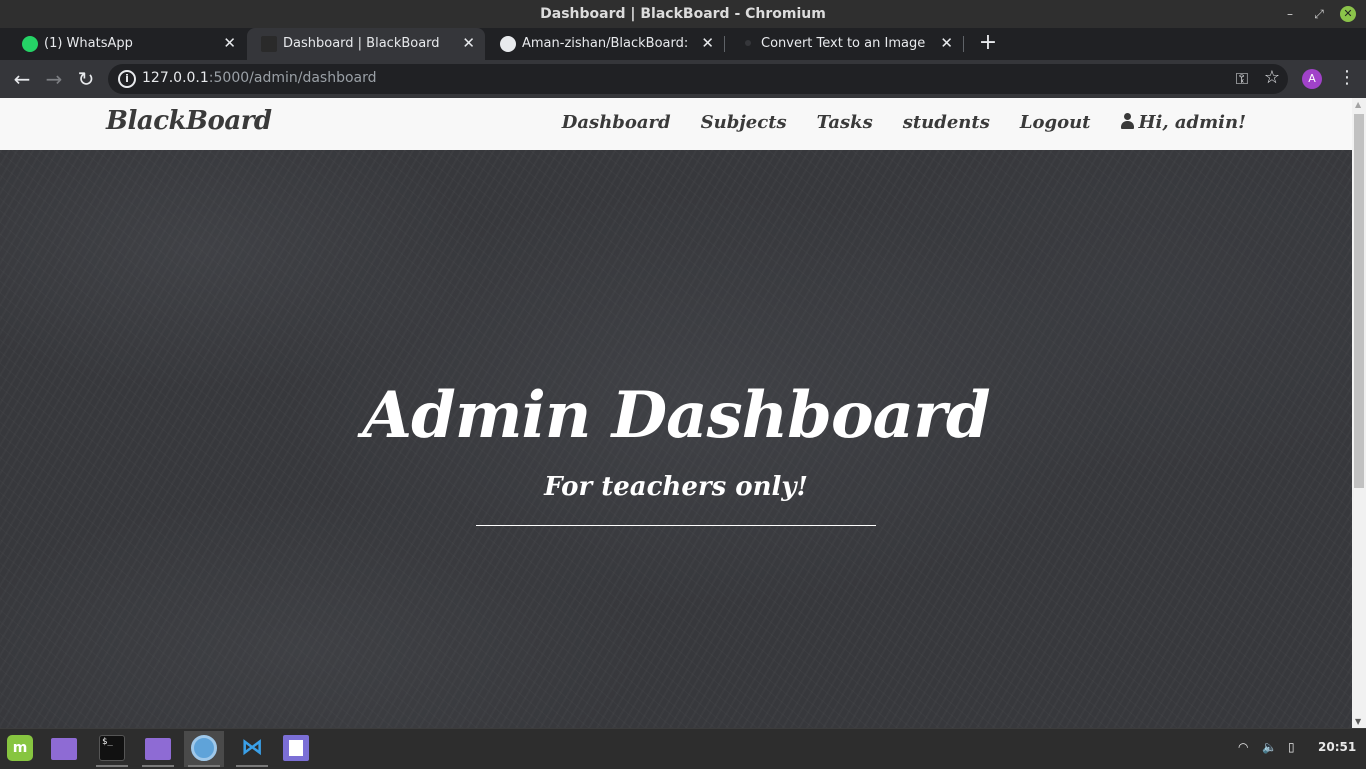 The height and width of the screenshot is (769, 1366). Describe the element at coordinates (1348, 14) in the screenshot. I see `close-window-button: ✕` at that location.